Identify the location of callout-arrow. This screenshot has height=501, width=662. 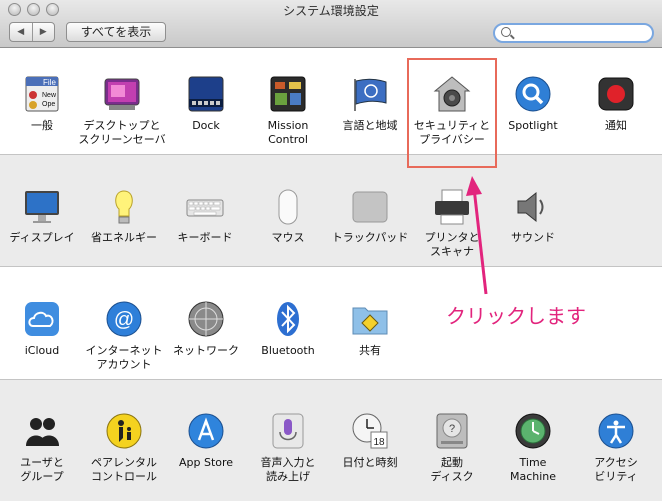
(477, 235).